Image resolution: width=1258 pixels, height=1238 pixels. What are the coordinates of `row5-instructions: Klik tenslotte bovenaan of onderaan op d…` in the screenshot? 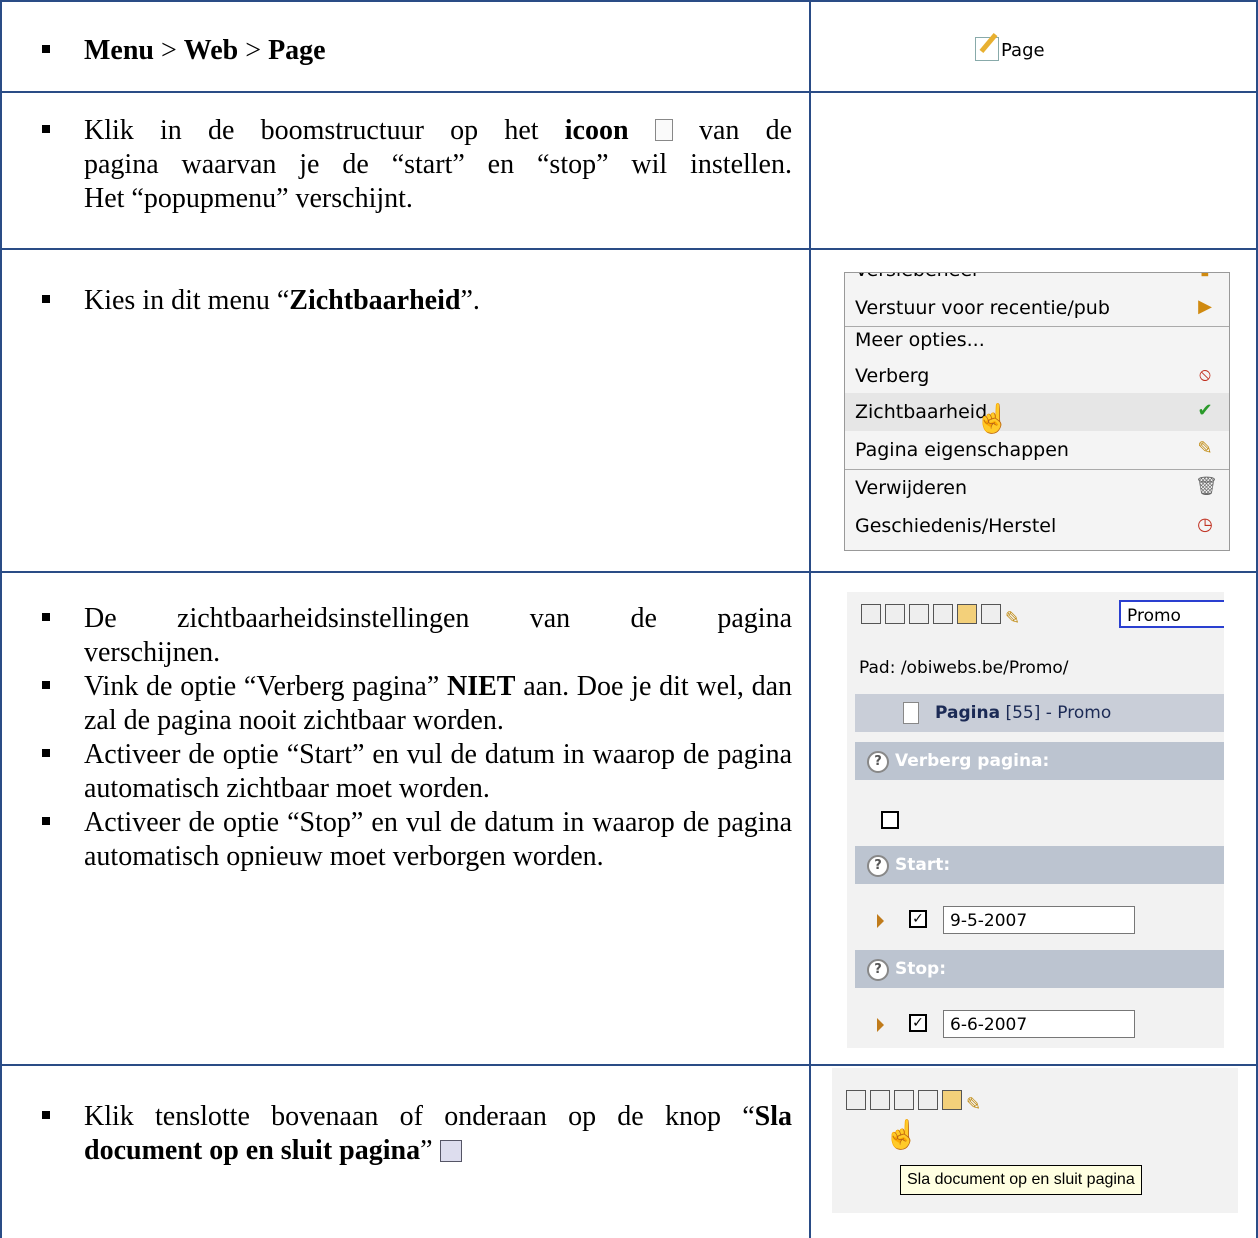 It's located at (417, 1134).